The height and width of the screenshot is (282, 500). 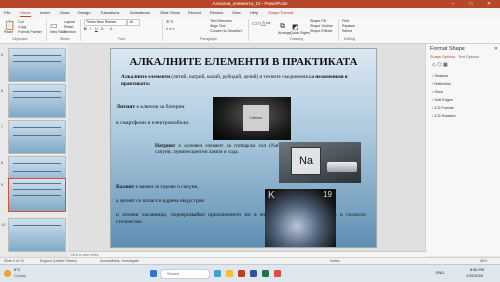 I want to click on font-size-select: 16, so click(x=133, y=22).